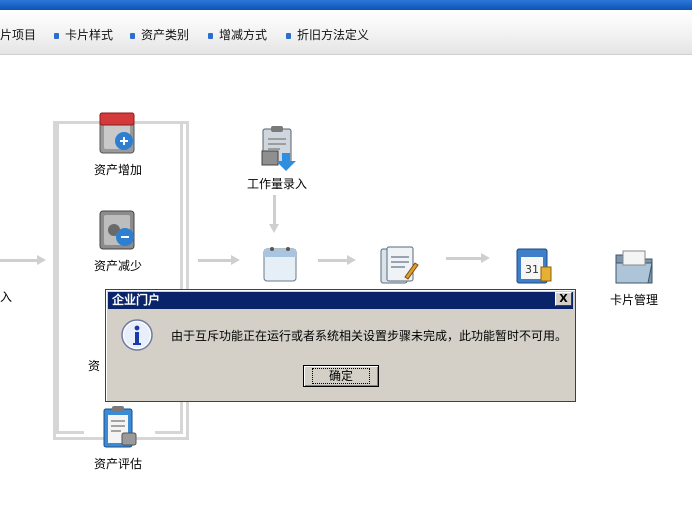 This screenshot has height=528, width=692. What do you see at coordinates (532, 269) in the screenshot?
I see `svg-text: 31` at bounding box center [532, 269].